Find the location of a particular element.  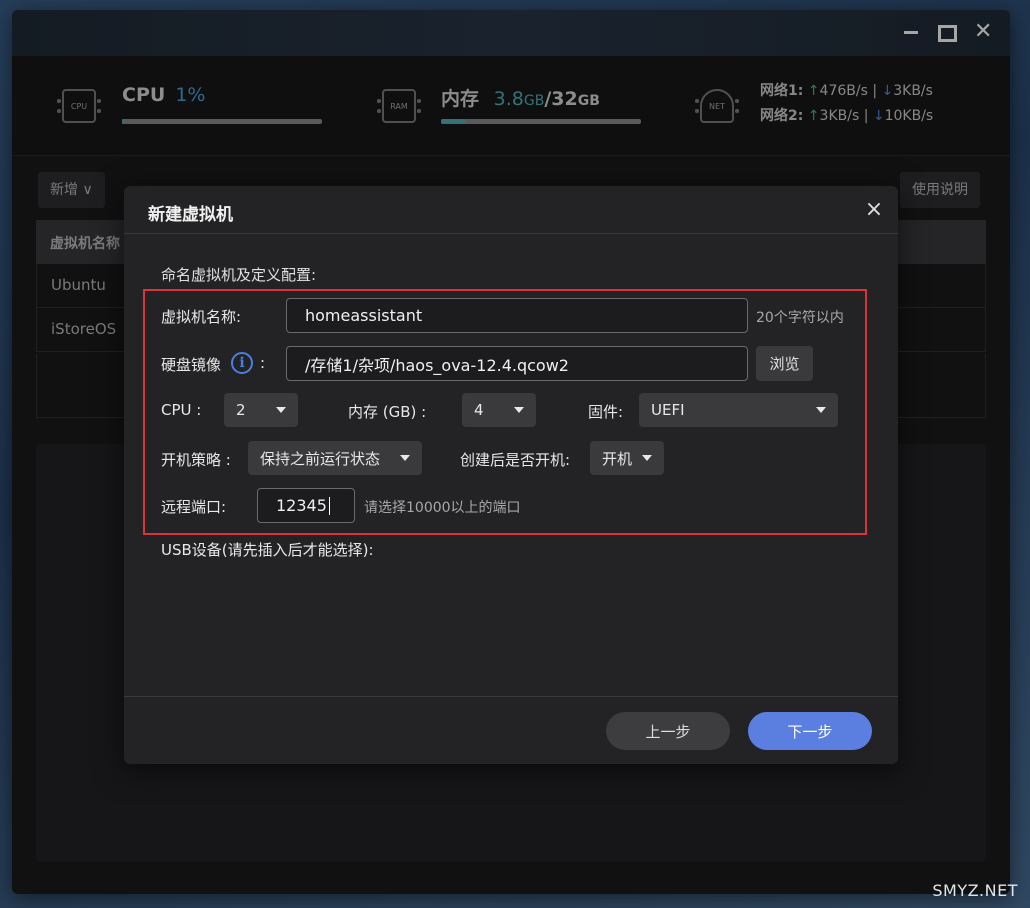

info-icon: i is located at coordinates (242, 363).